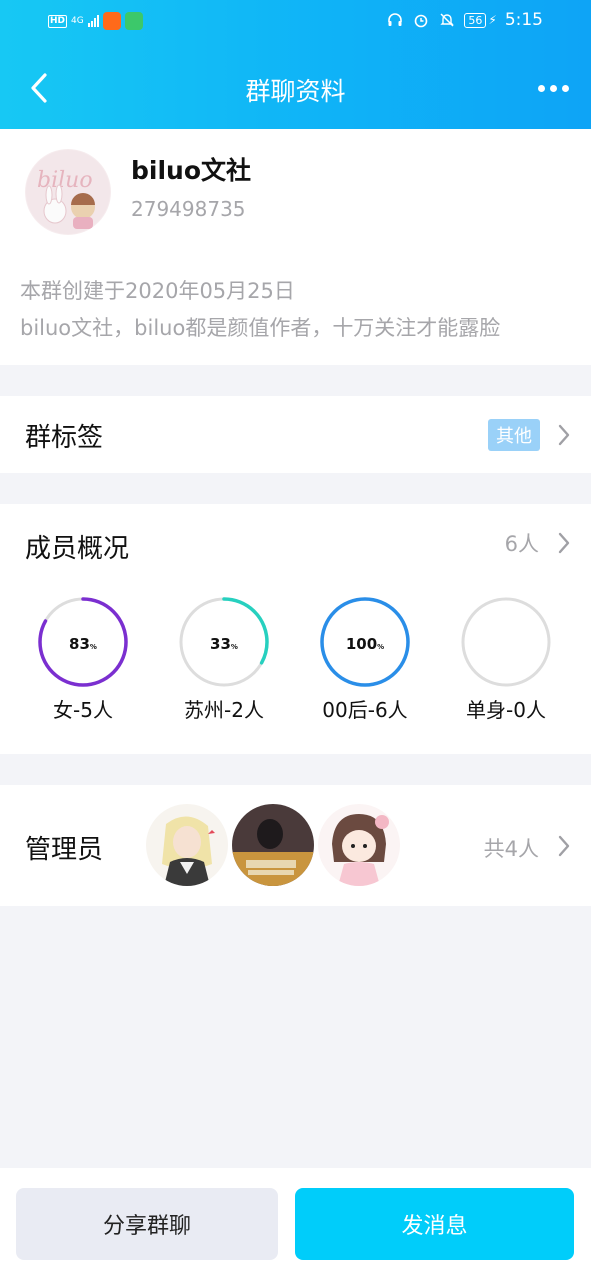 The width and height of the screenshot is (591, 1280). What do you see at coordinates (434, 1224) in the screenshot?
I see `send-message-button: 发消息` at bounding box center [434, 1224].